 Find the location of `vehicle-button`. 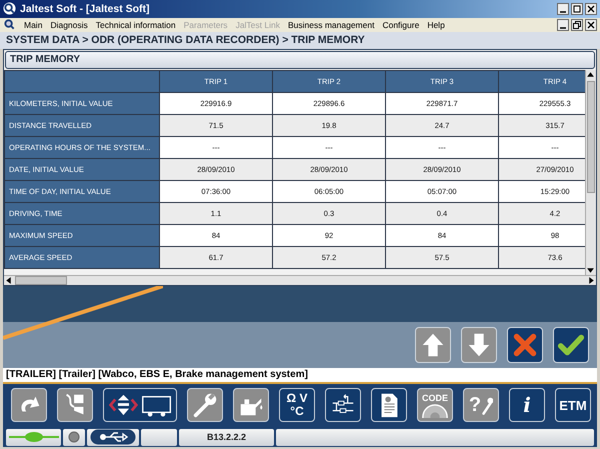

vehicle-button is located at coordinates (140, 405).